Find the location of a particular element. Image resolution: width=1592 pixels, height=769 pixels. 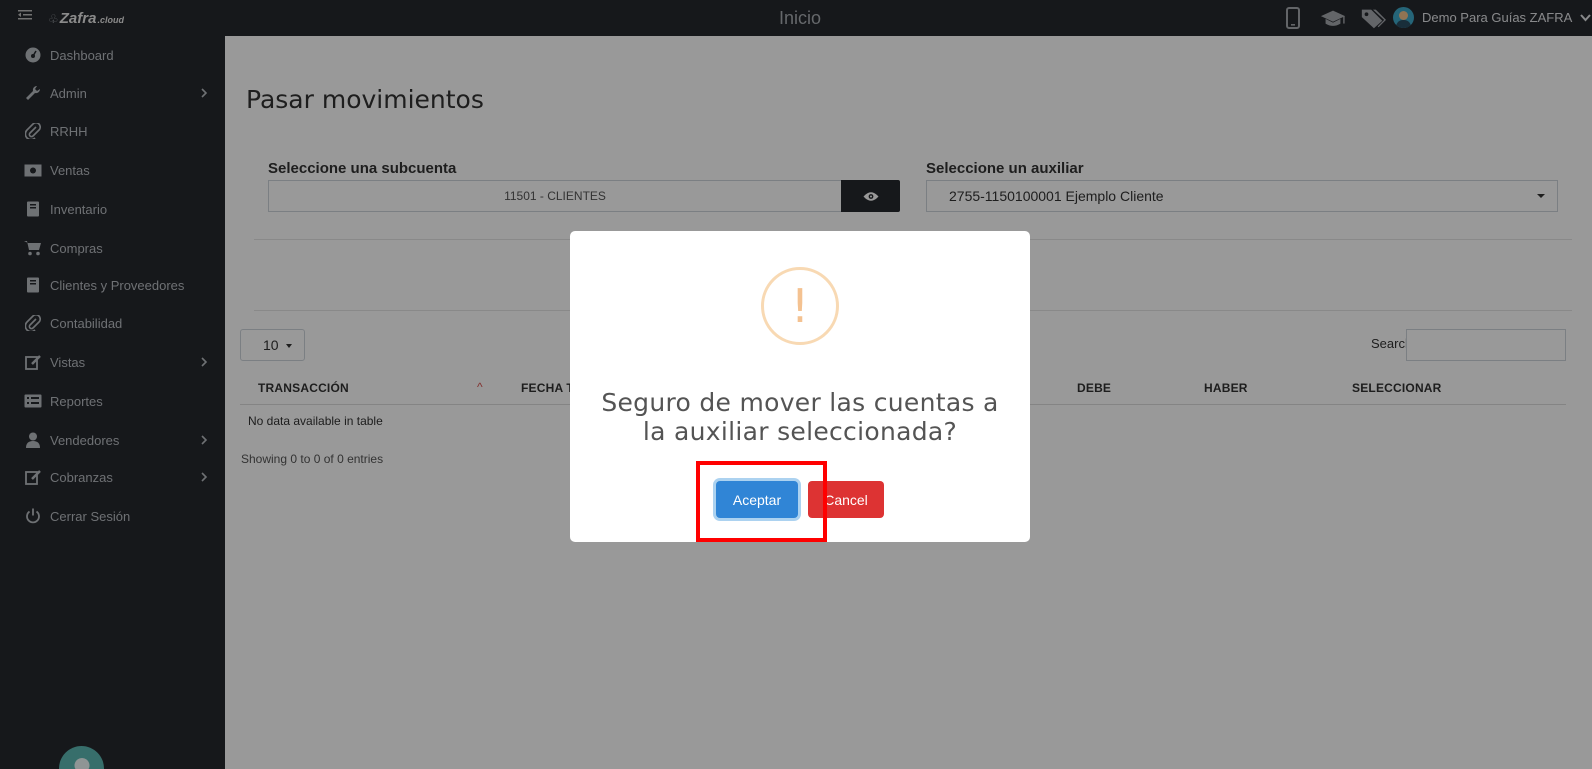

highlight-box is located at coordinates (761, 501).